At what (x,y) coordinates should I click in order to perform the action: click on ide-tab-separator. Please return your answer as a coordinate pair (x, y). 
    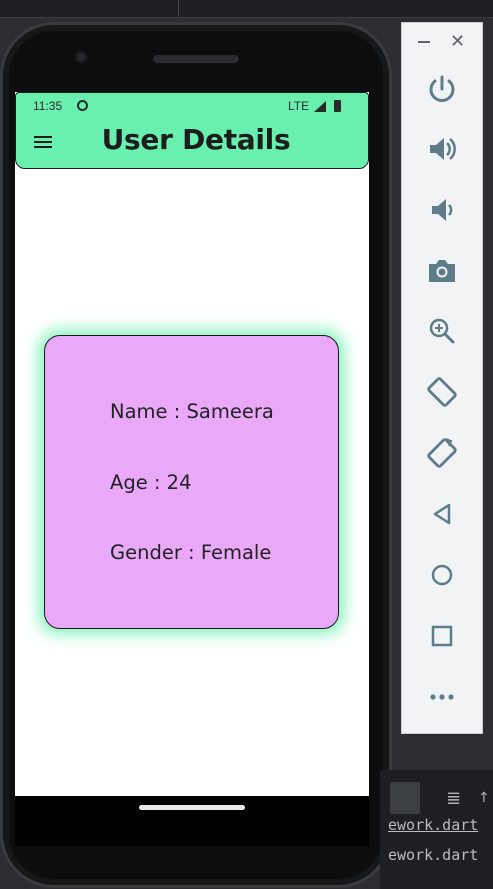
    Looking at the image, I should click on (178, 9).